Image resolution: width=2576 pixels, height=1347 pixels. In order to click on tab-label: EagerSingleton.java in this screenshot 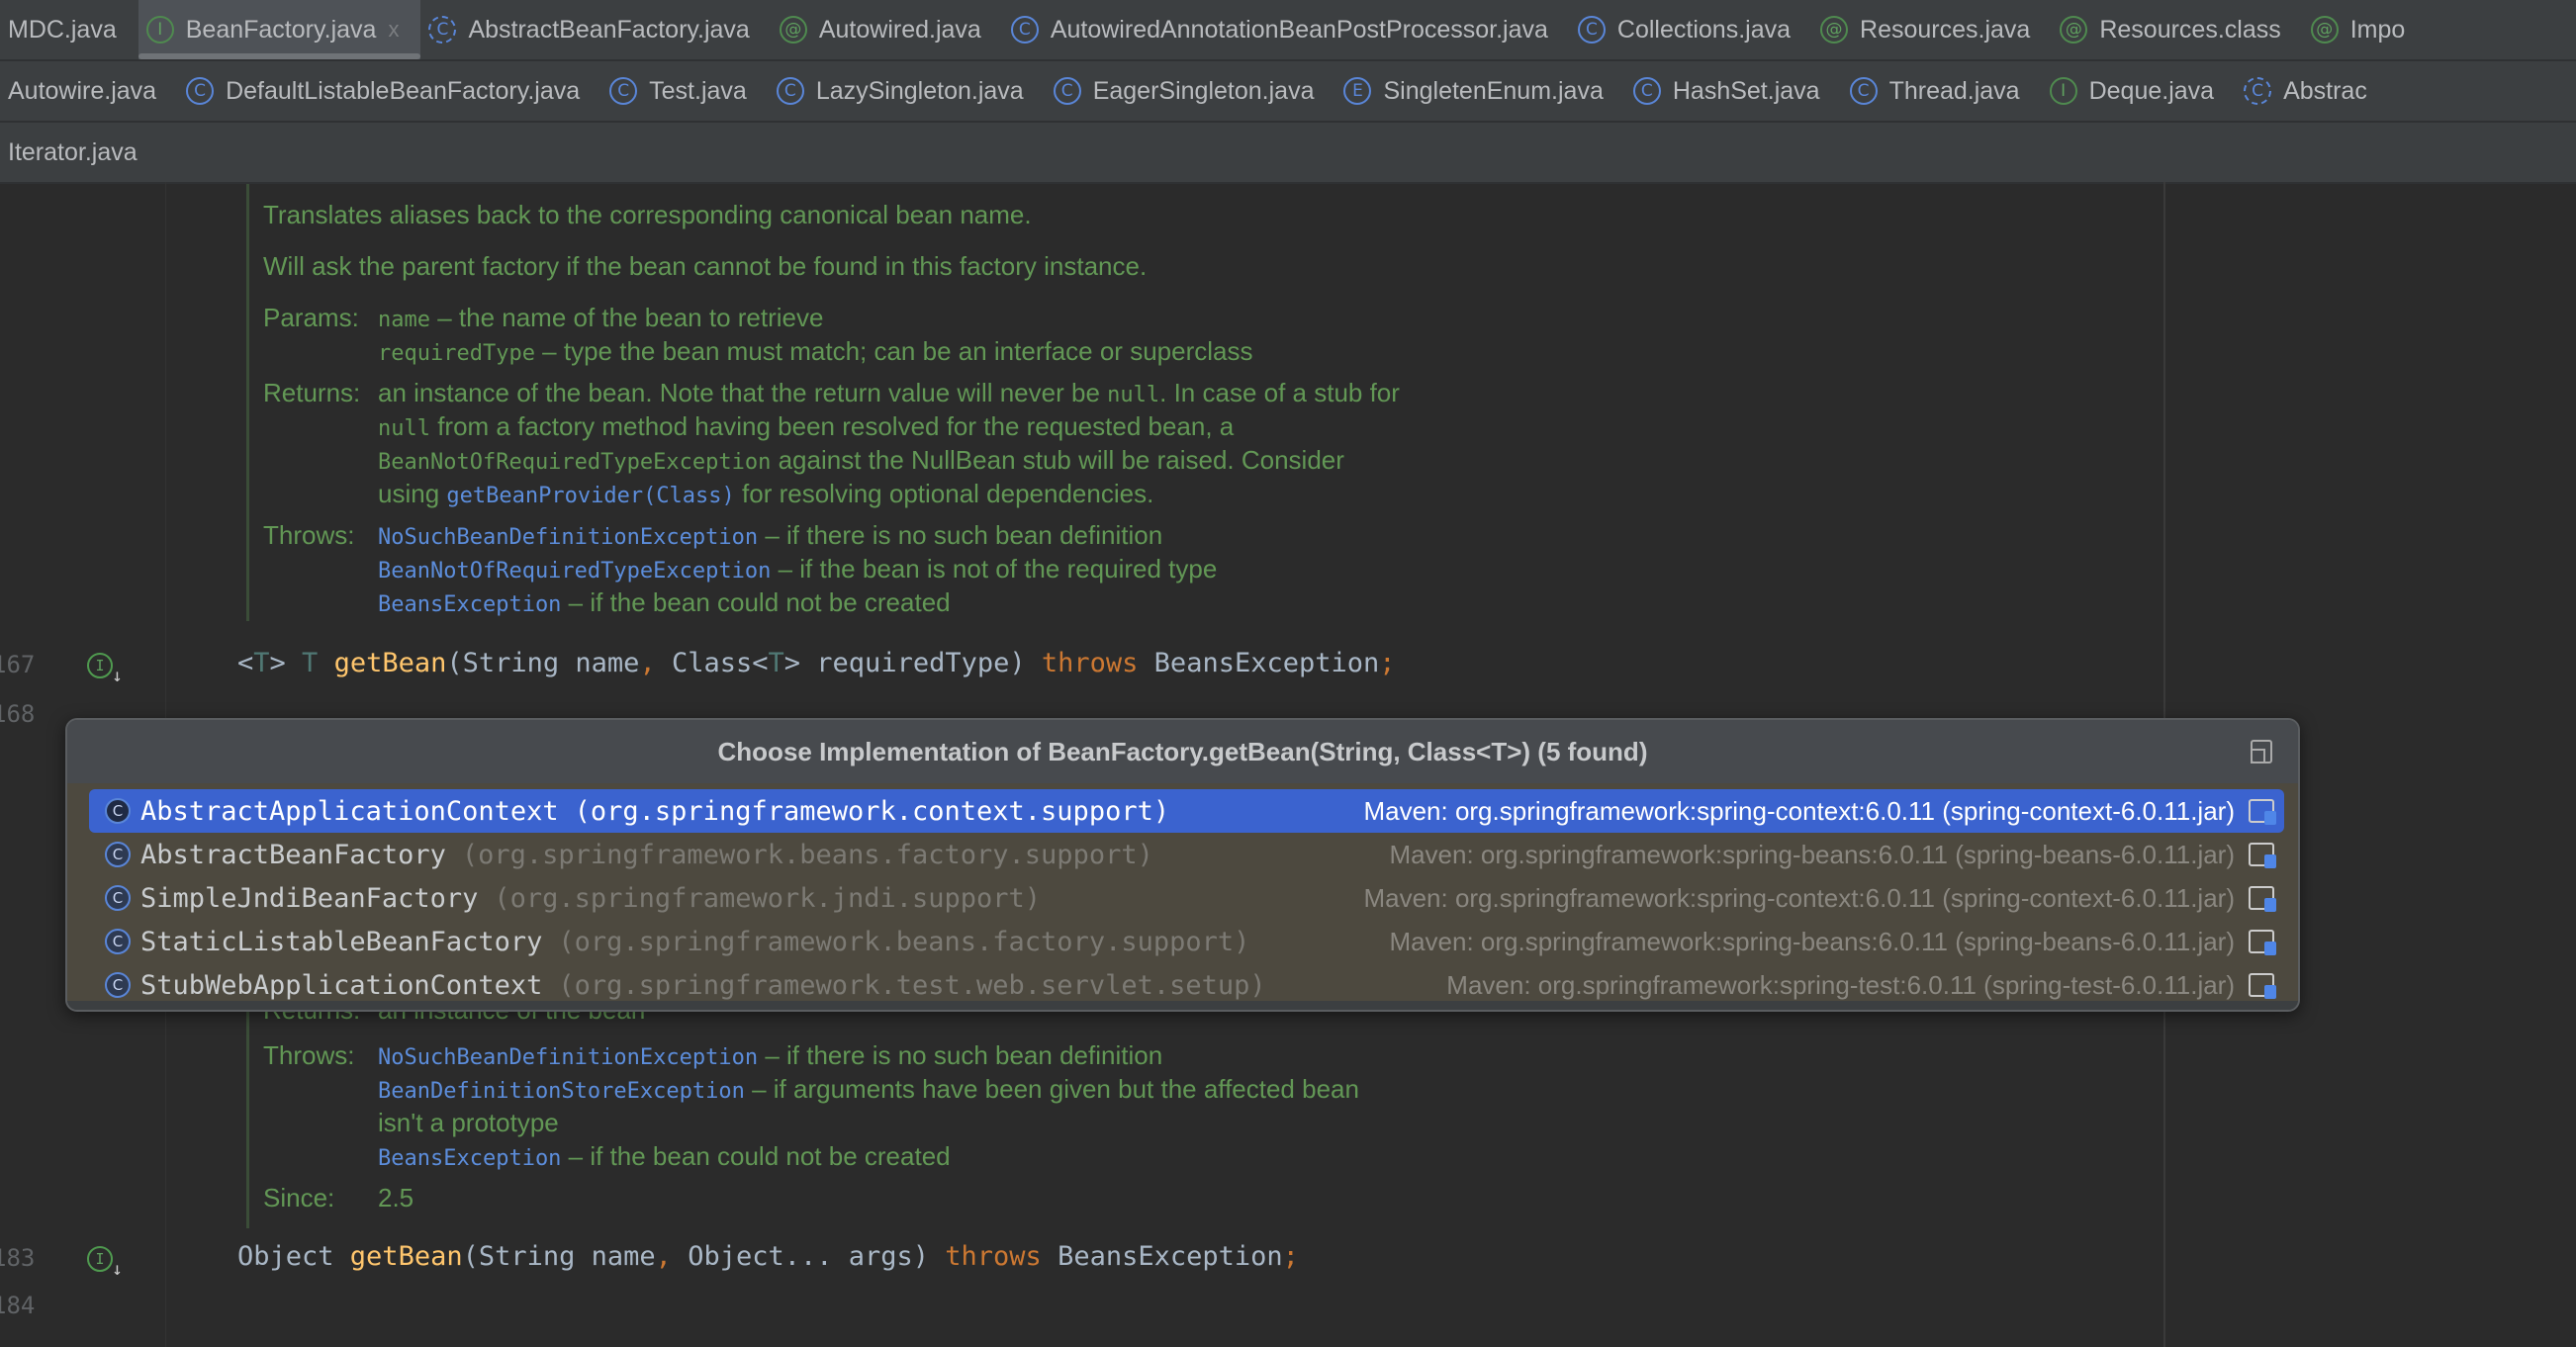, I will do `click(1203, 91)`.